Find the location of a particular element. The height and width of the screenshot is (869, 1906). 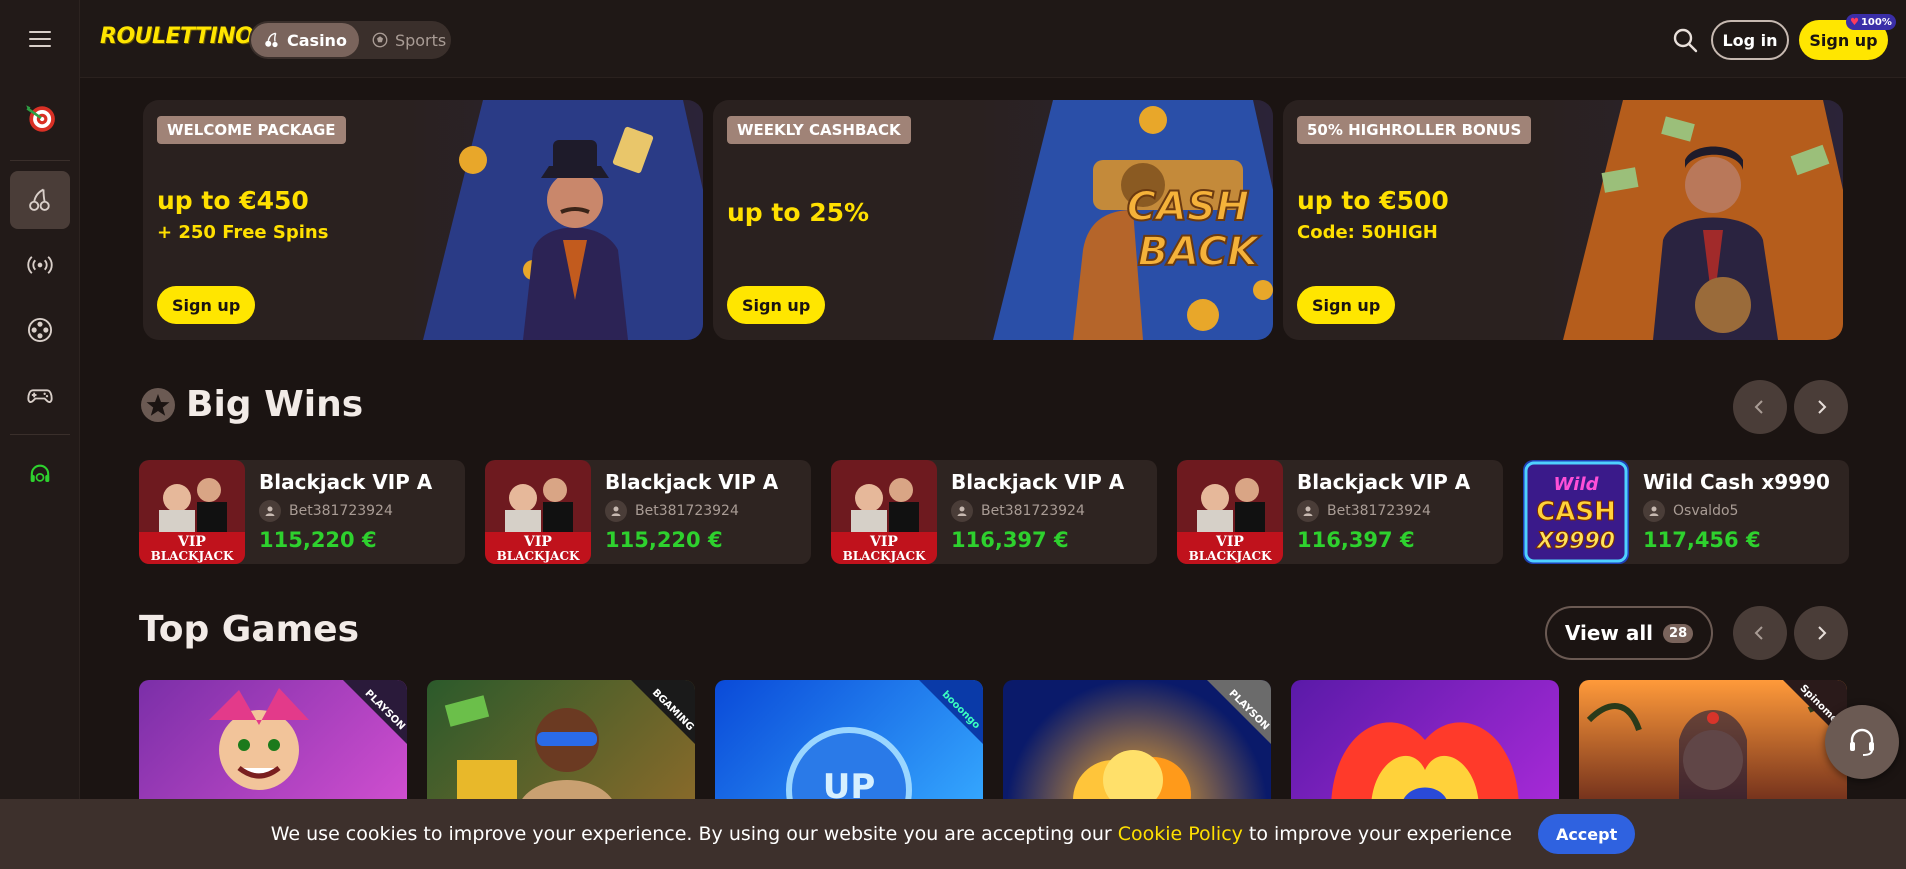

promo-tag: WEEKLY CASHBACK is located at coordinates (819, 130).